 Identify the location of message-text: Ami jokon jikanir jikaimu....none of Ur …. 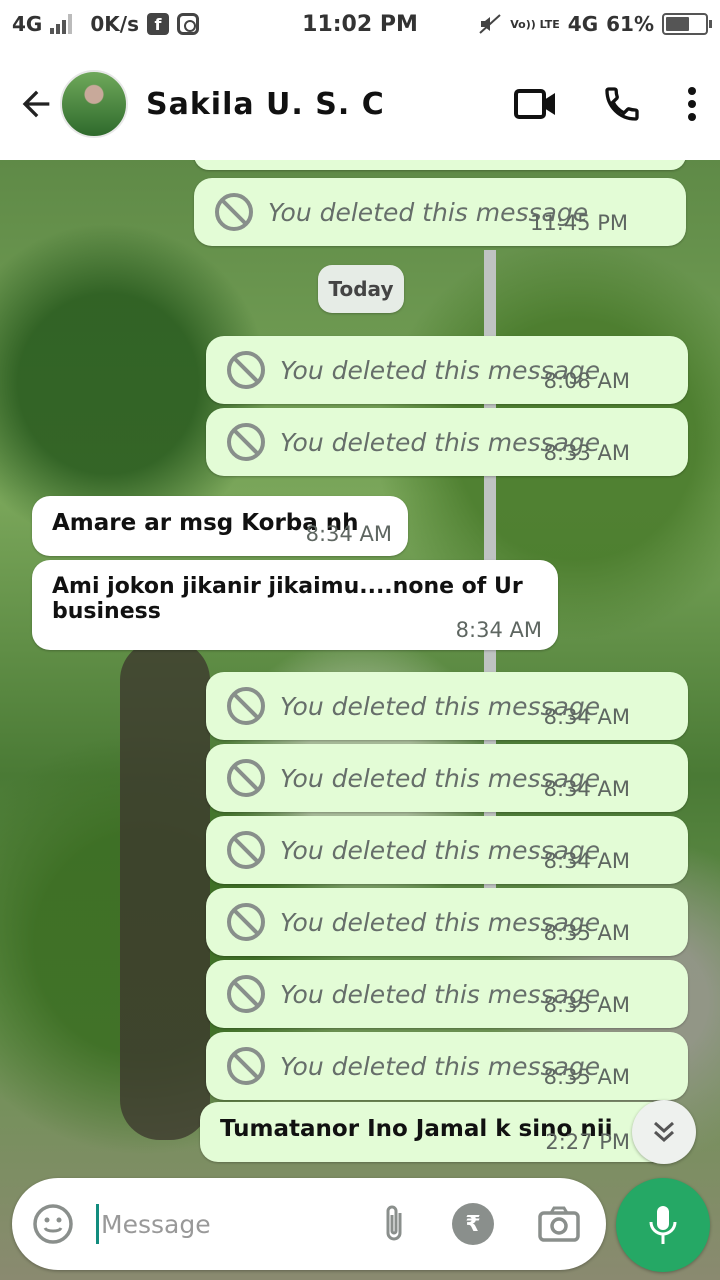
(287, 599).